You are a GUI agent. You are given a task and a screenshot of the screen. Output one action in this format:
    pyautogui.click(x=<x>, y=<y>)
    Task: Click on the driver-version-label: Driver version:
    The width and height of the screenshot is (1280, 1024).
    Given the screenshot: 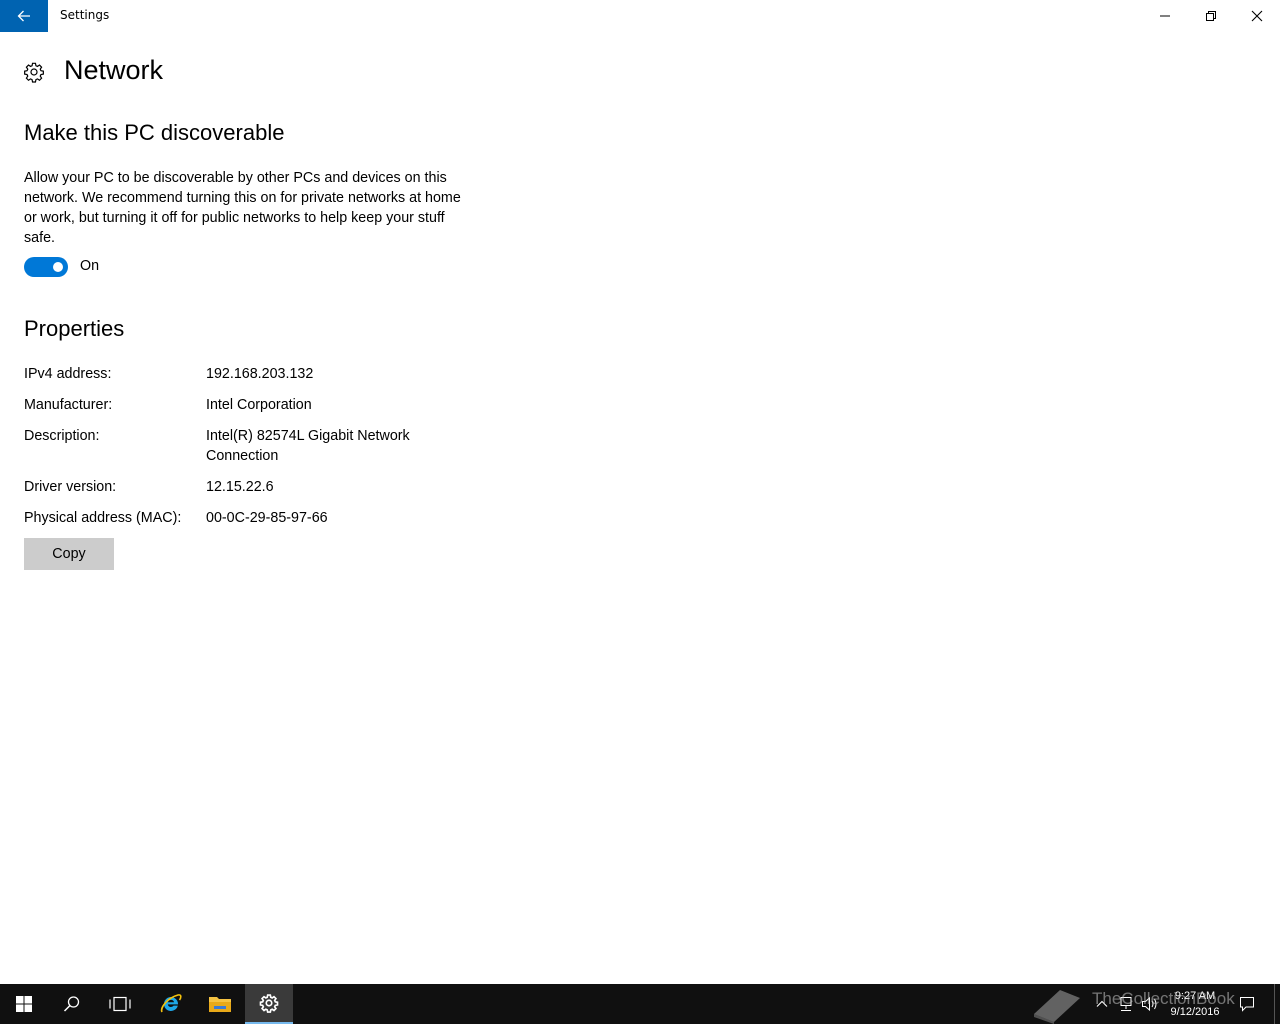 What is the action you would take?
    pyautogui.click(x=70, y=487)
    